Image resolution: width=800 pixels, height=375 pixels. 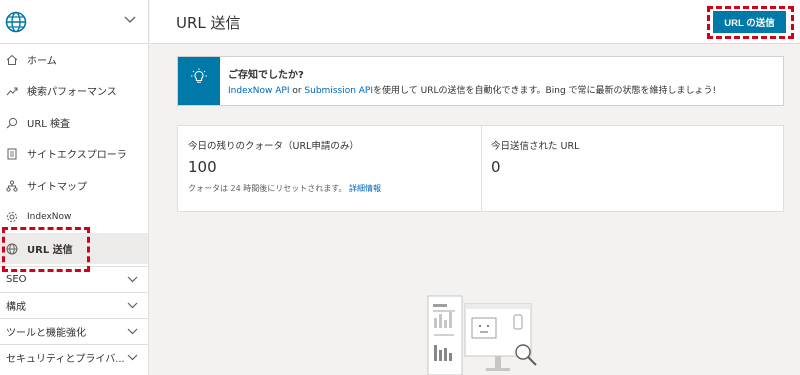 I want to click on quota-note: クォータは 24 時間後にリセットされます。 詳細情報, so click(x=284, y=188).